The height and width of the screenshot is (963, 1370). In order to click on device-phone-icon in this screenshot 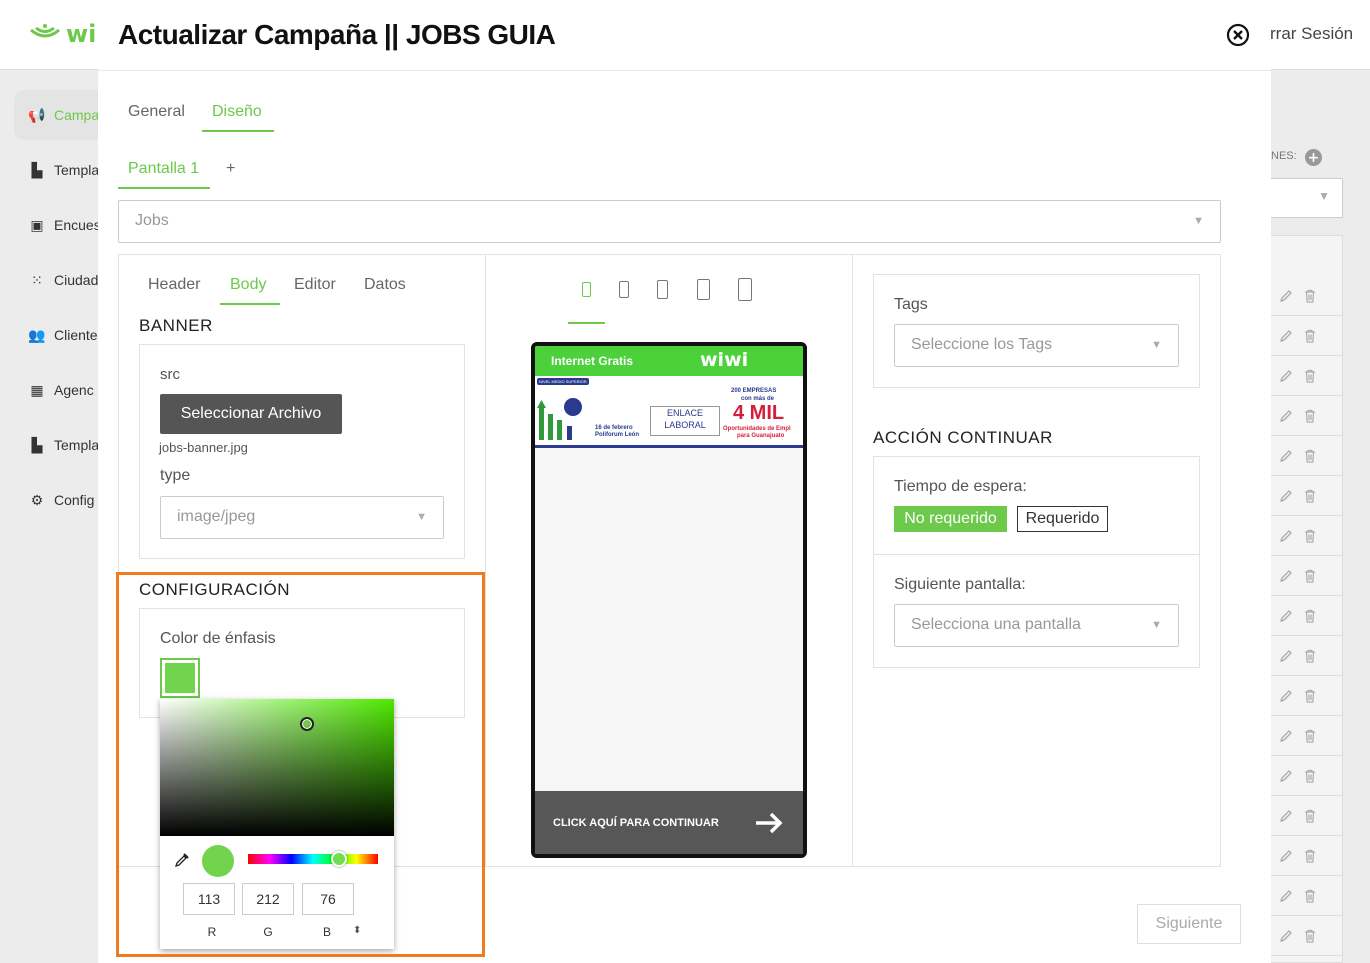, I will do `click(624, 289)`.